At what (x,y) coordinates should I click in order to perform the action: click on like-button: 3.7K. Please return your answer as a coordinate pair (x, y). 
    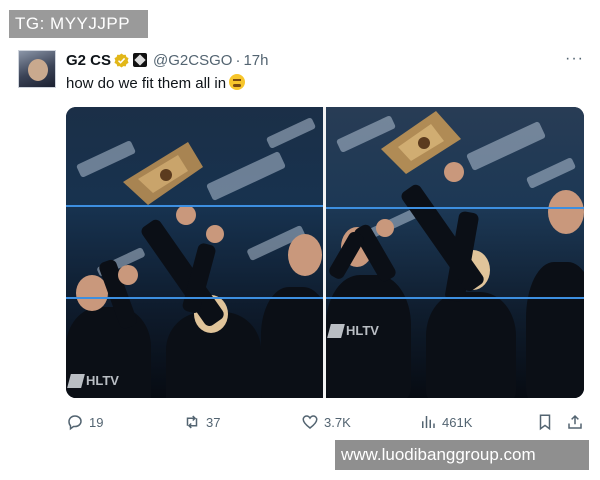
    Looking at the image, I should click on (326, 422).